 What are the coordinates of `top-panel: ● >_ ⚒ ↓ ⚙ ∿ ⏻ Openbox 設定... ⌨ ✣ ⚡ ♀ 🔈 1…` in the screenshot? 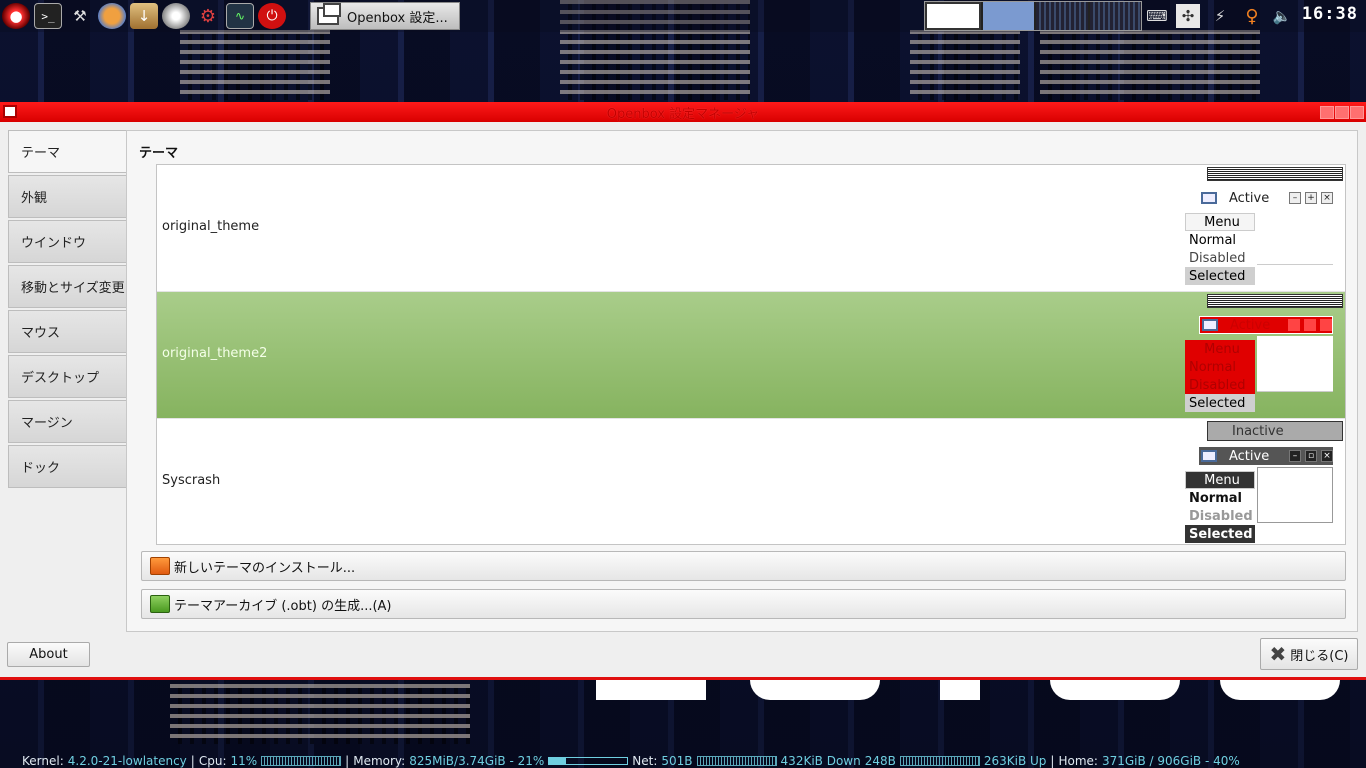 It's located at (683, 16).